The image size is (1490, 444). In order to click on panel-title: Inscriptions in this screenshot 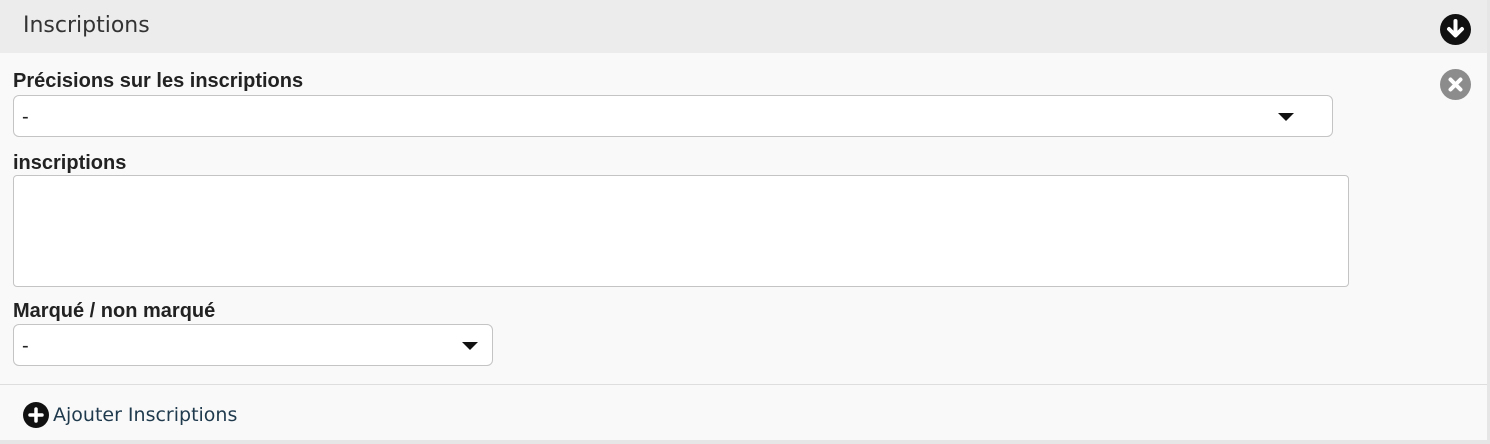, I will do `click(86, 25)`.